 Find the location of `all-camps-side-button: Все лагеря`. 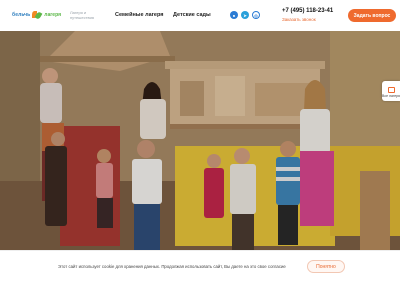

all-camps-side-button: Все лагеря is located at coordinates (391, 91).